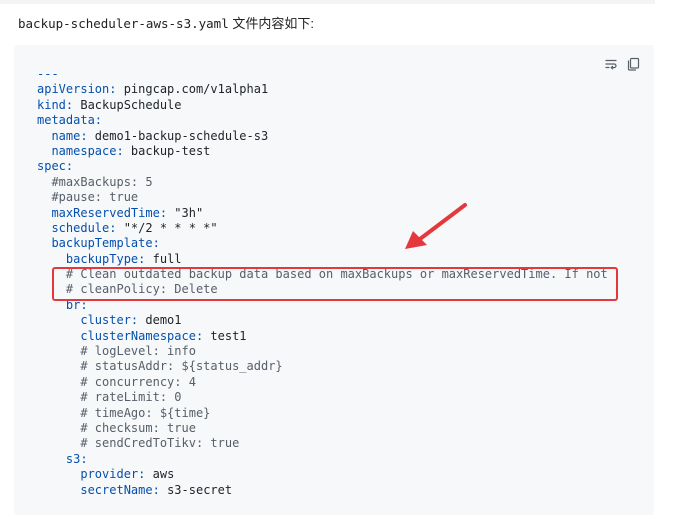 The height and width of the screenshot is (515, 676). What do you see at coordinates (314, 120) in the screenshot?
I see `code-line: metadata:` at bounding box center [314, 120].